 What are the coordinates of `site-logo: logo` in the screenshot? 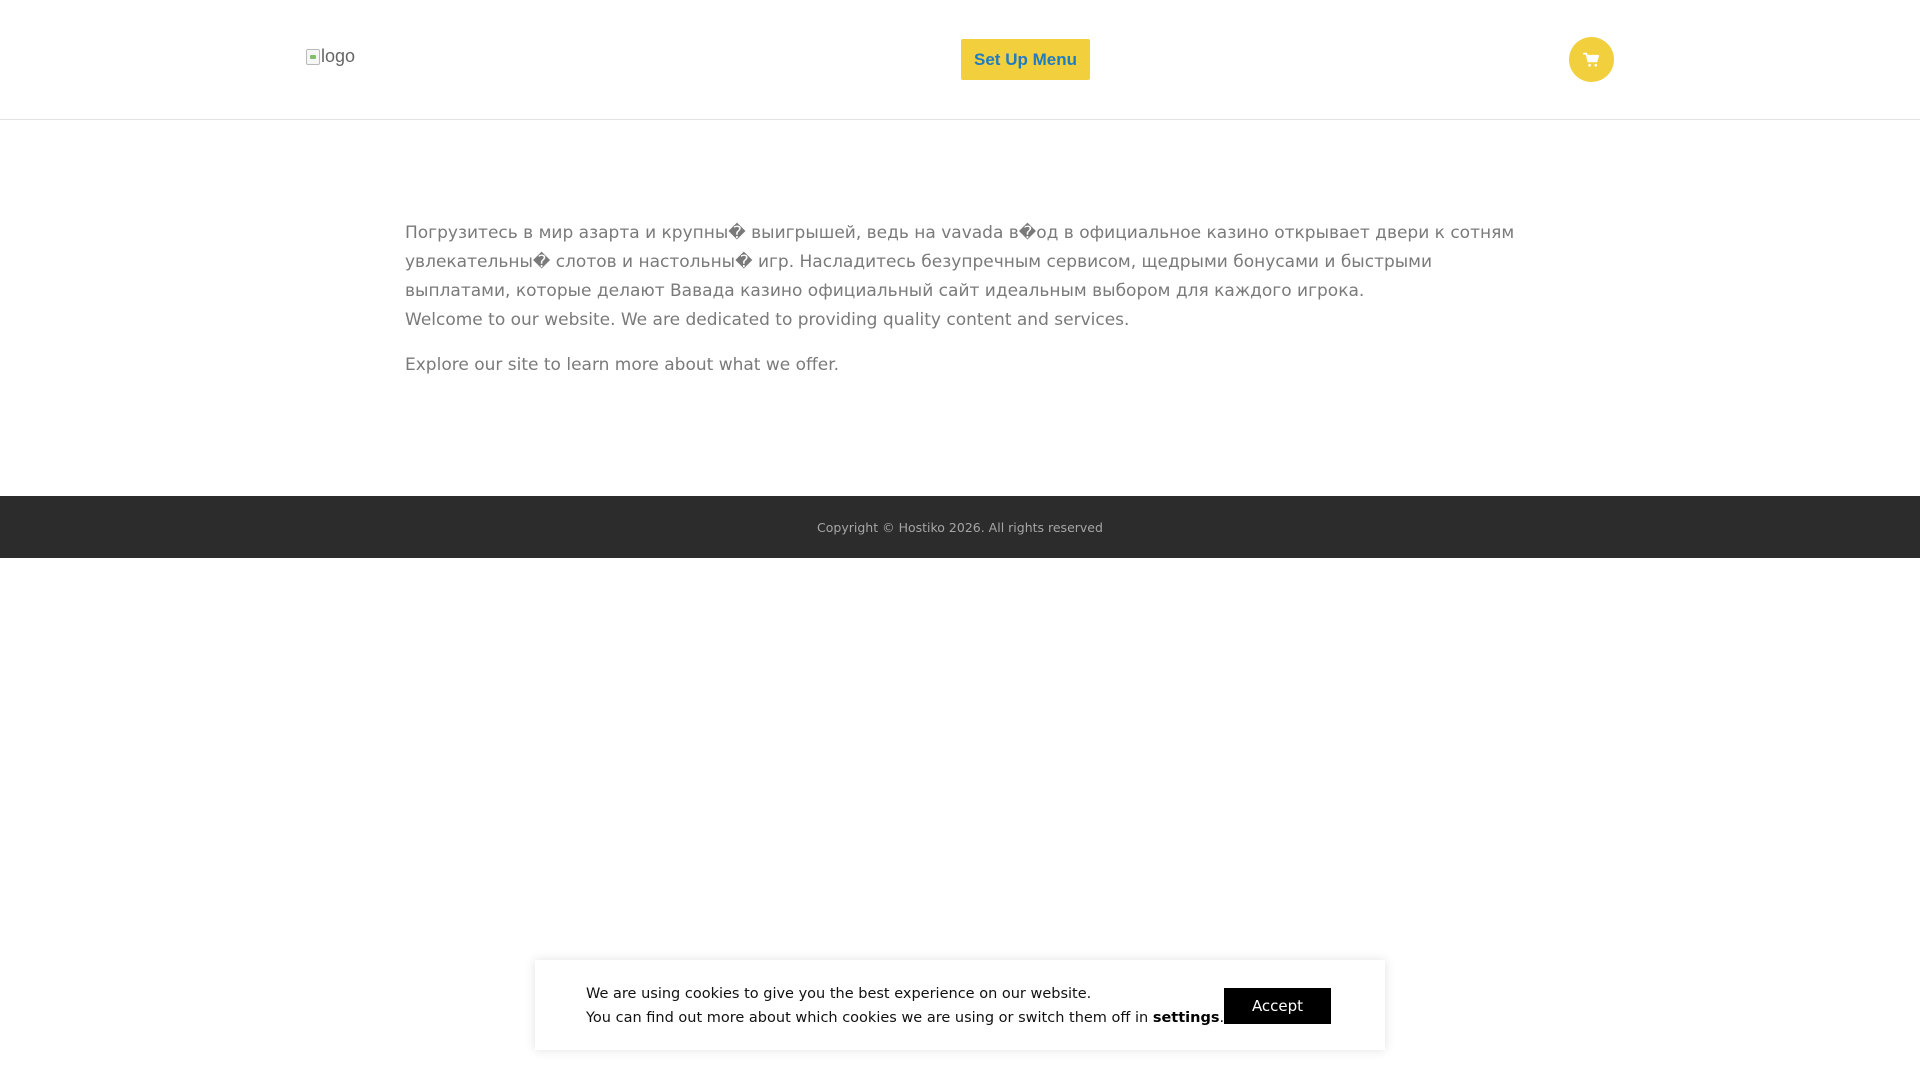 It's located at (330, 56).